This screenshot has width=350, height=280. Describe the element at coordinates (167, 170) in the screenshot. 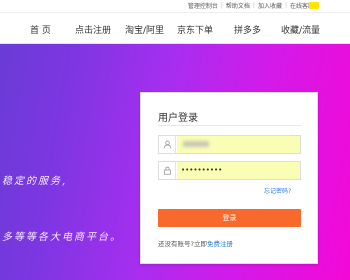

I see `lock-icon` at that location.